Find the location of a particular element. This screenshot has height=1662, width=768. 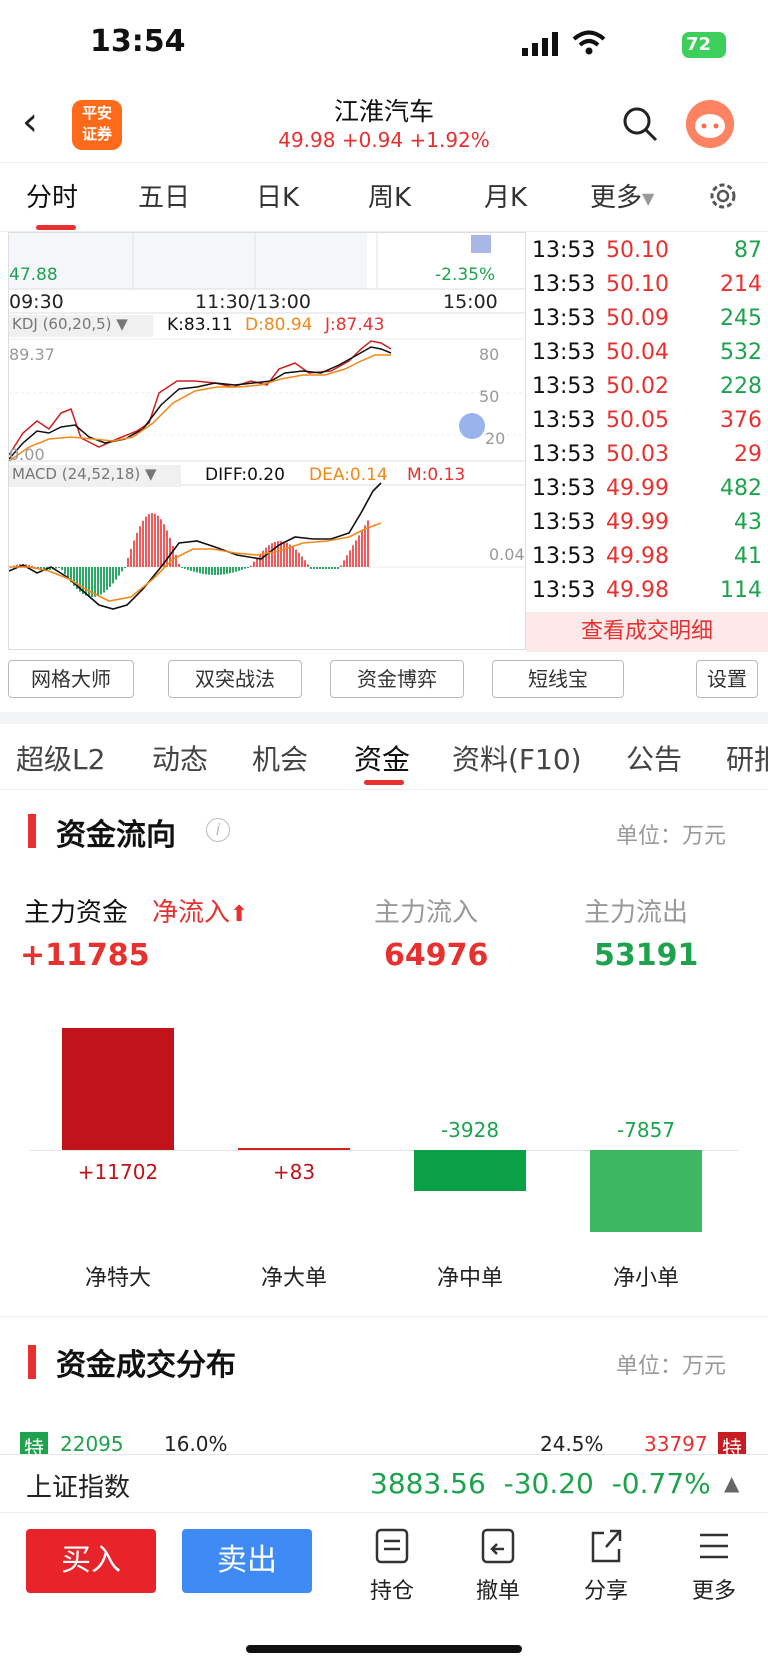

battery-icon: 72 is located at coordinates (704, 45).